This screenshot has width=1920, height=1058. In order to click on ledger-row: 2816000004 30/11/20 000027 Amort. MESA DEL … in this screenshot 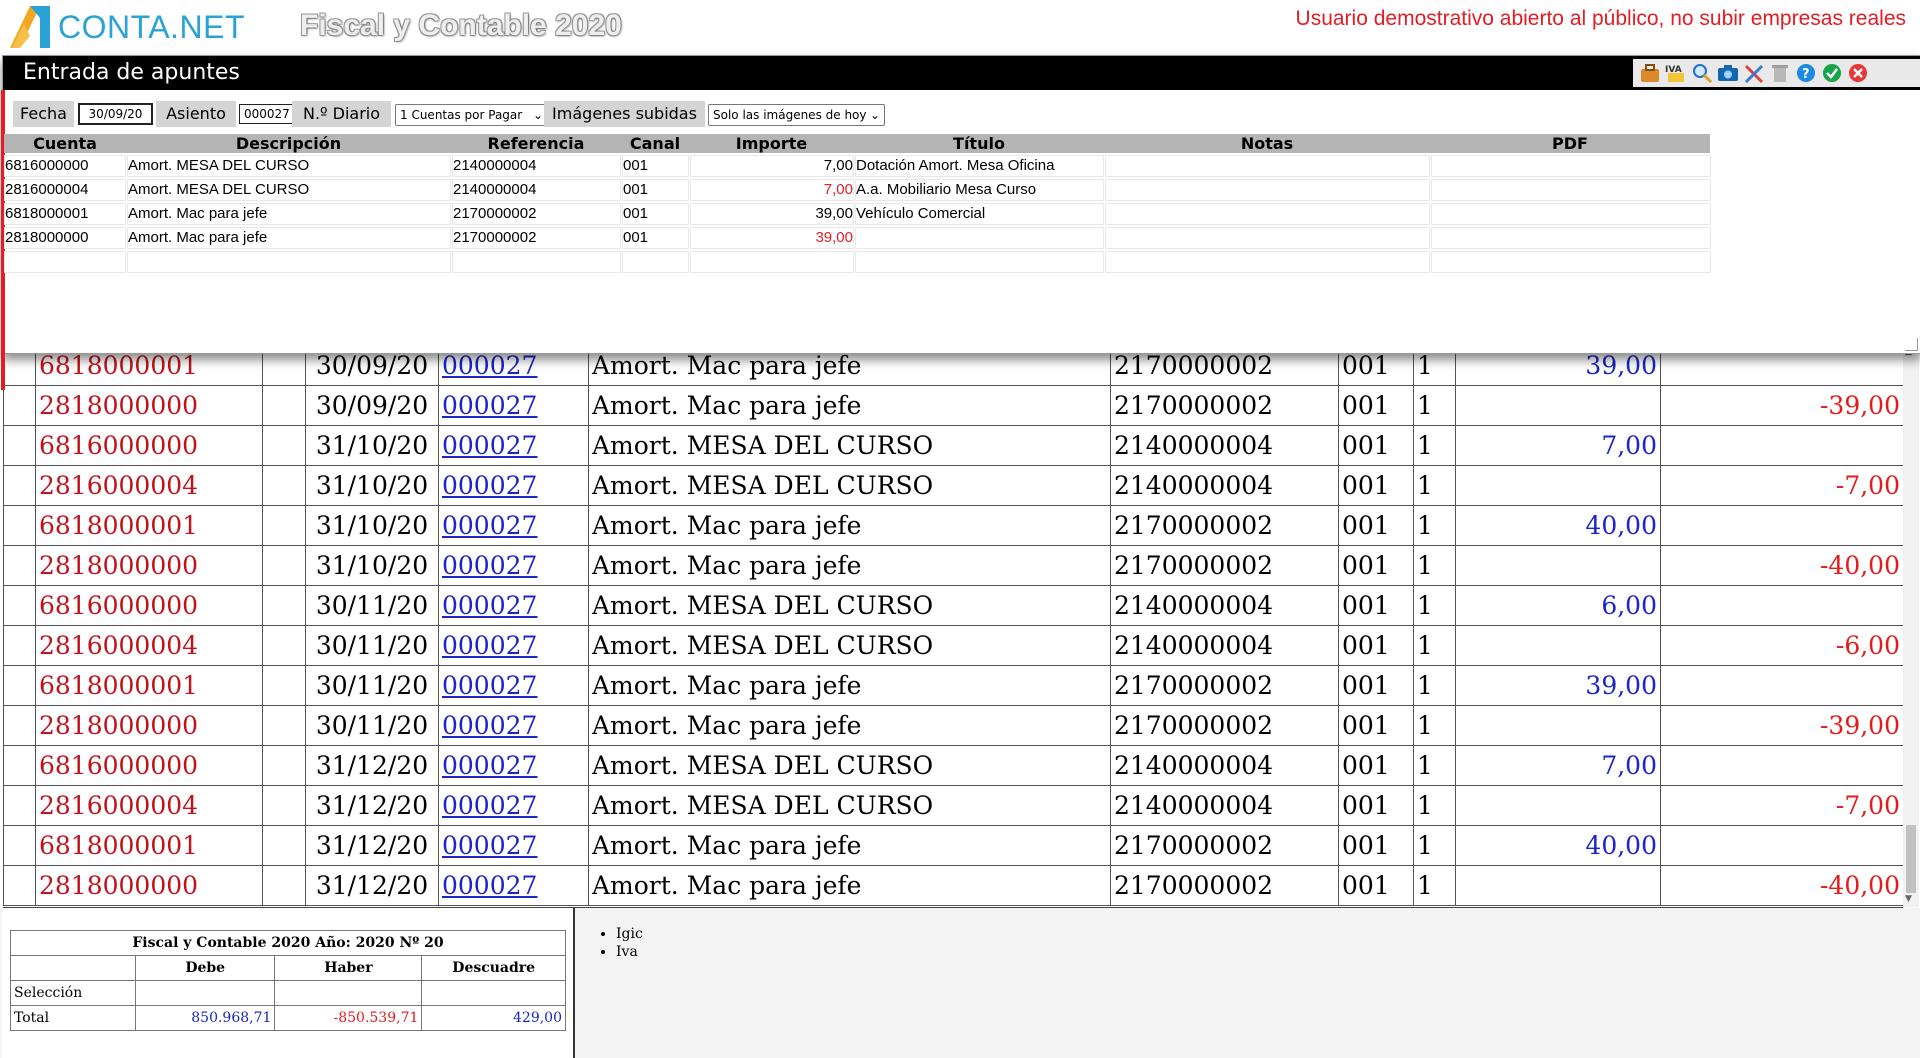, I will do `click(953, 645)`.